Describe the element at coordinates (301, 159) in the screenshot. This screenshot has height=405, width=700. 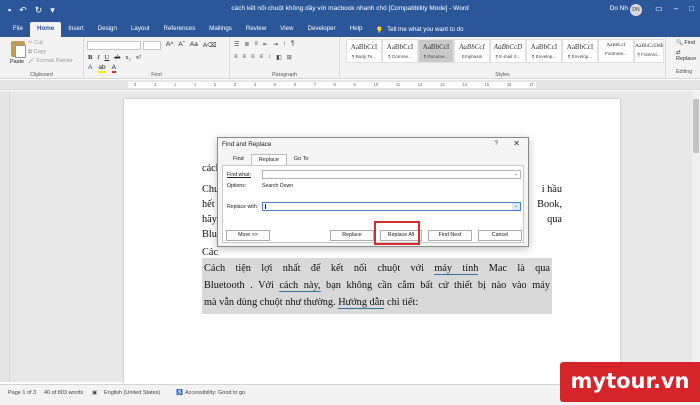
I see `tab-goto: Go To` at that location.